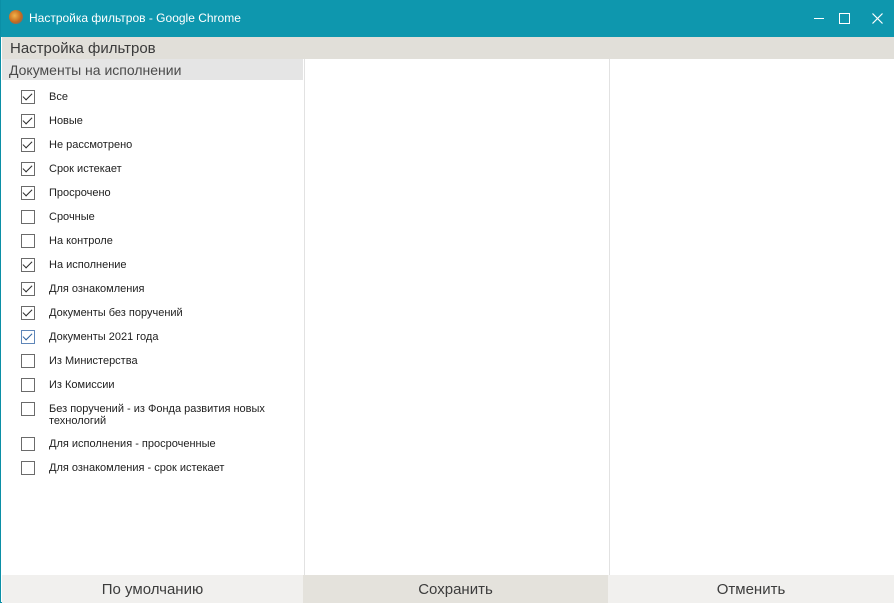 The height and width of the screenshot is (603, 894). Describe the element at coordinates (152, 364) in the screenshot. I see `filter-item: Из Министерства` at that location.